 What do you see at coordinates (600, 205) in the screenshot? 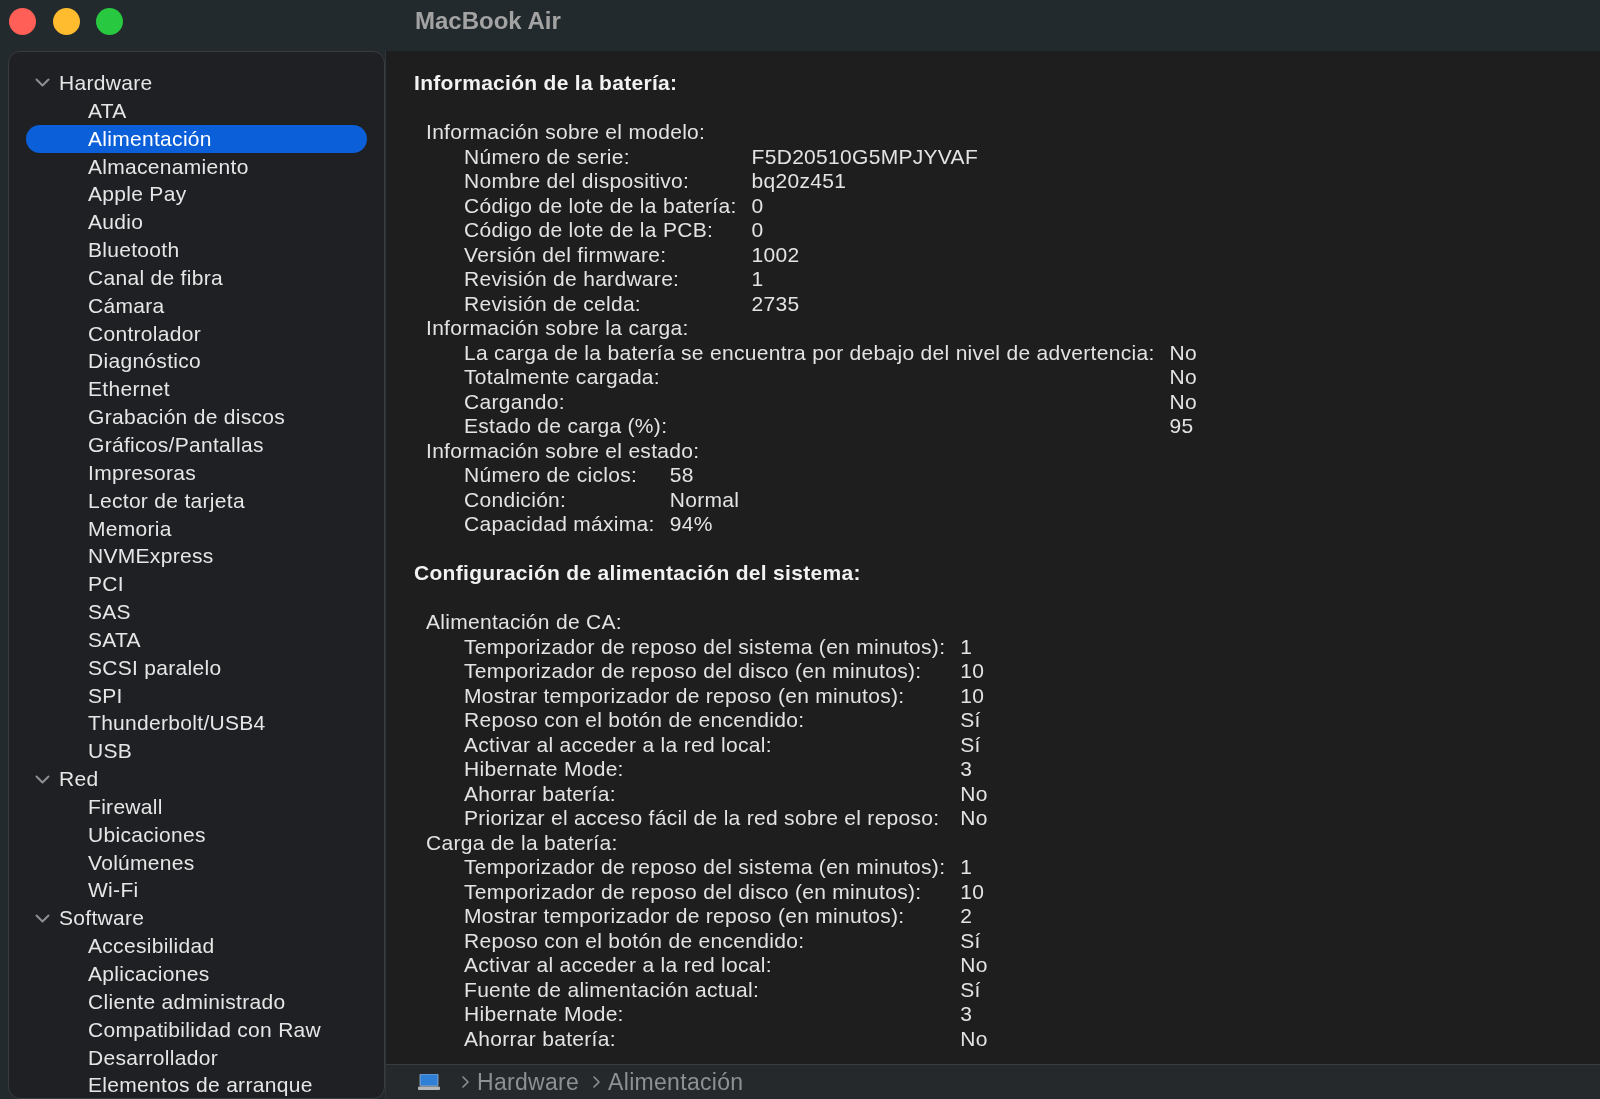
I see `info-label: Código de lote de la batería:` at bounding box center [600, 205].